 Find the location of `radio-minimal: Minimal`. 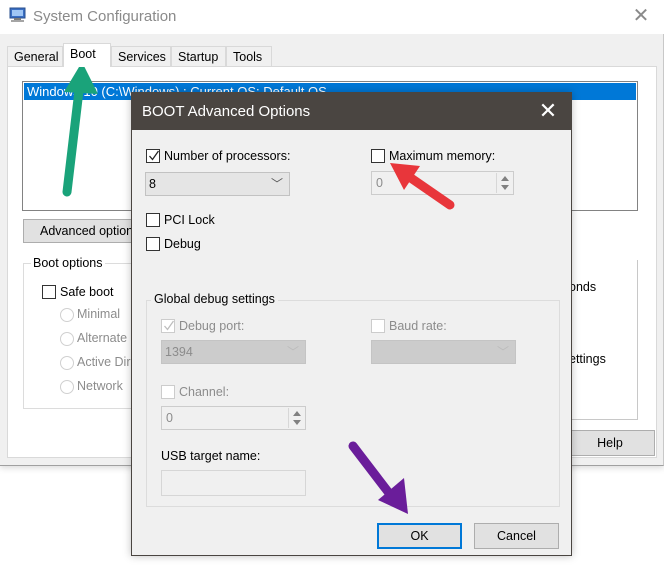

radio-minimal: Minimal is located at coordinates (90, 314).